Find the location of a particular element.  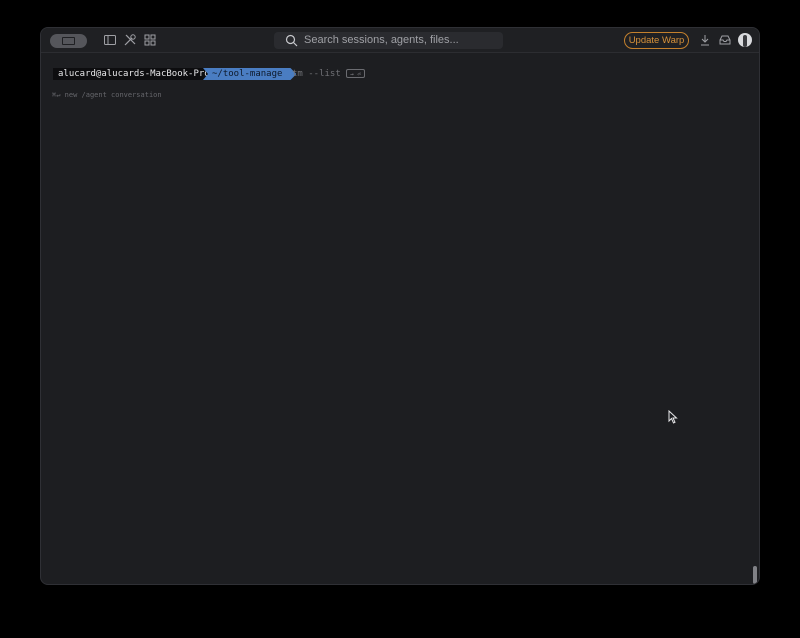

search-icon is located at coordinates (291, 40).